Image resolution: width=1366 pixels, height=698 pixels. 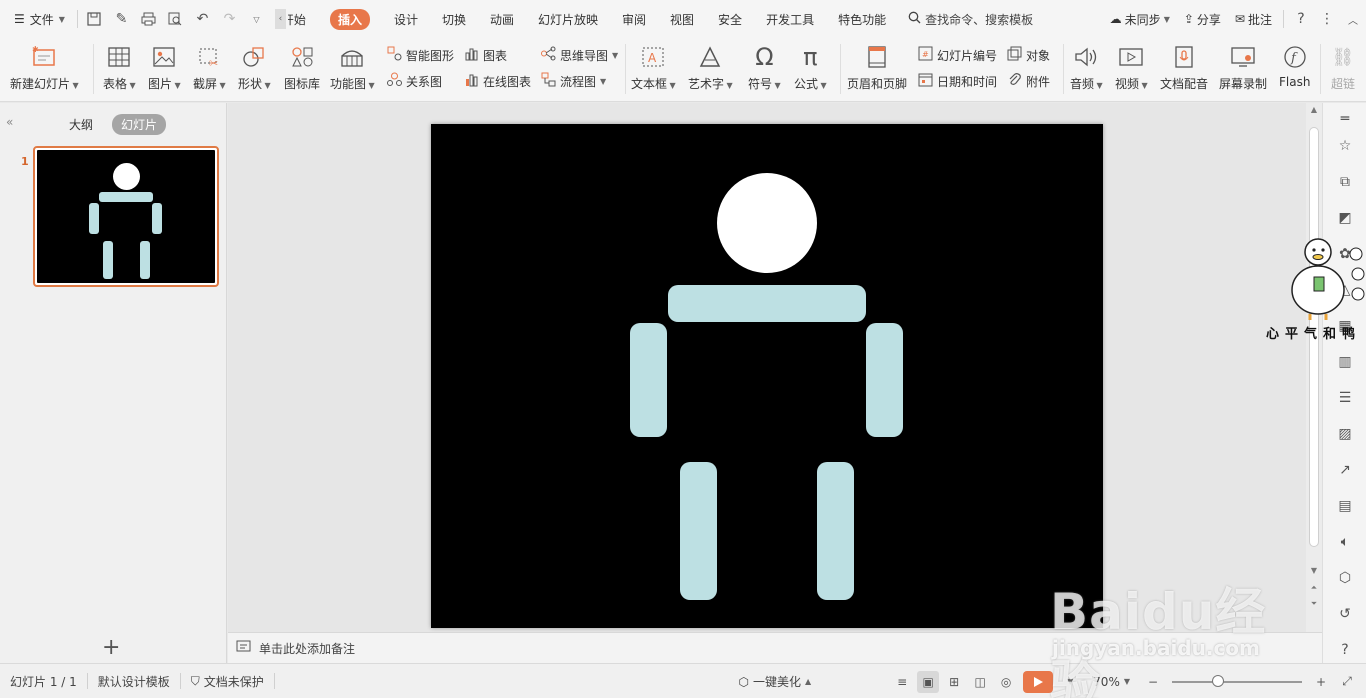 What do you see at coordinates (698, 531) in the screenshot?
I see `left-leg-rect-shape` at bounding box center [698, 531].